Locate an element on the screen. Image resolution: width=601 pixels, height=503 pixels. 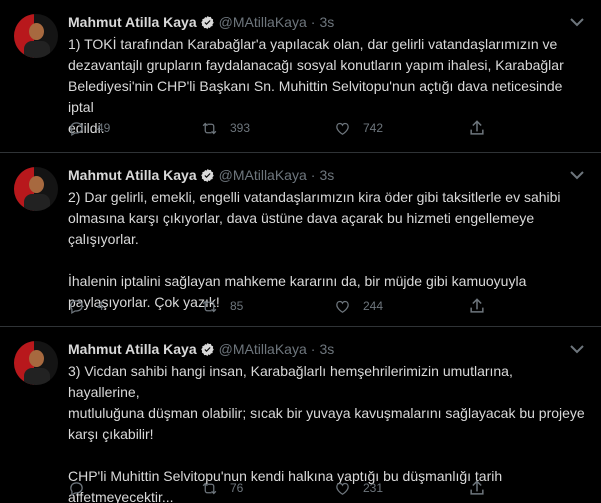
reply-button: 4 is located at coordinates (134, 306).